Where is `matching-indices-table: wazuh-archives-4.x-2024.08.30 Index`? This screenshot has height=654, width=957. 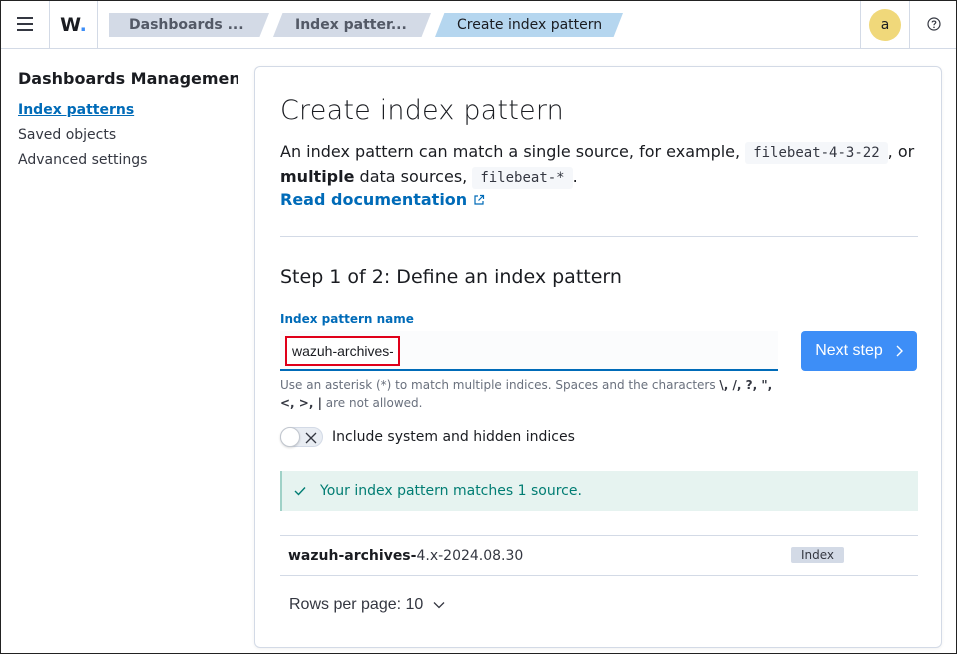 matching-indices-table: wazuh-archives-4.x-2024.08.30 Index is located at coordinates (599, 555).